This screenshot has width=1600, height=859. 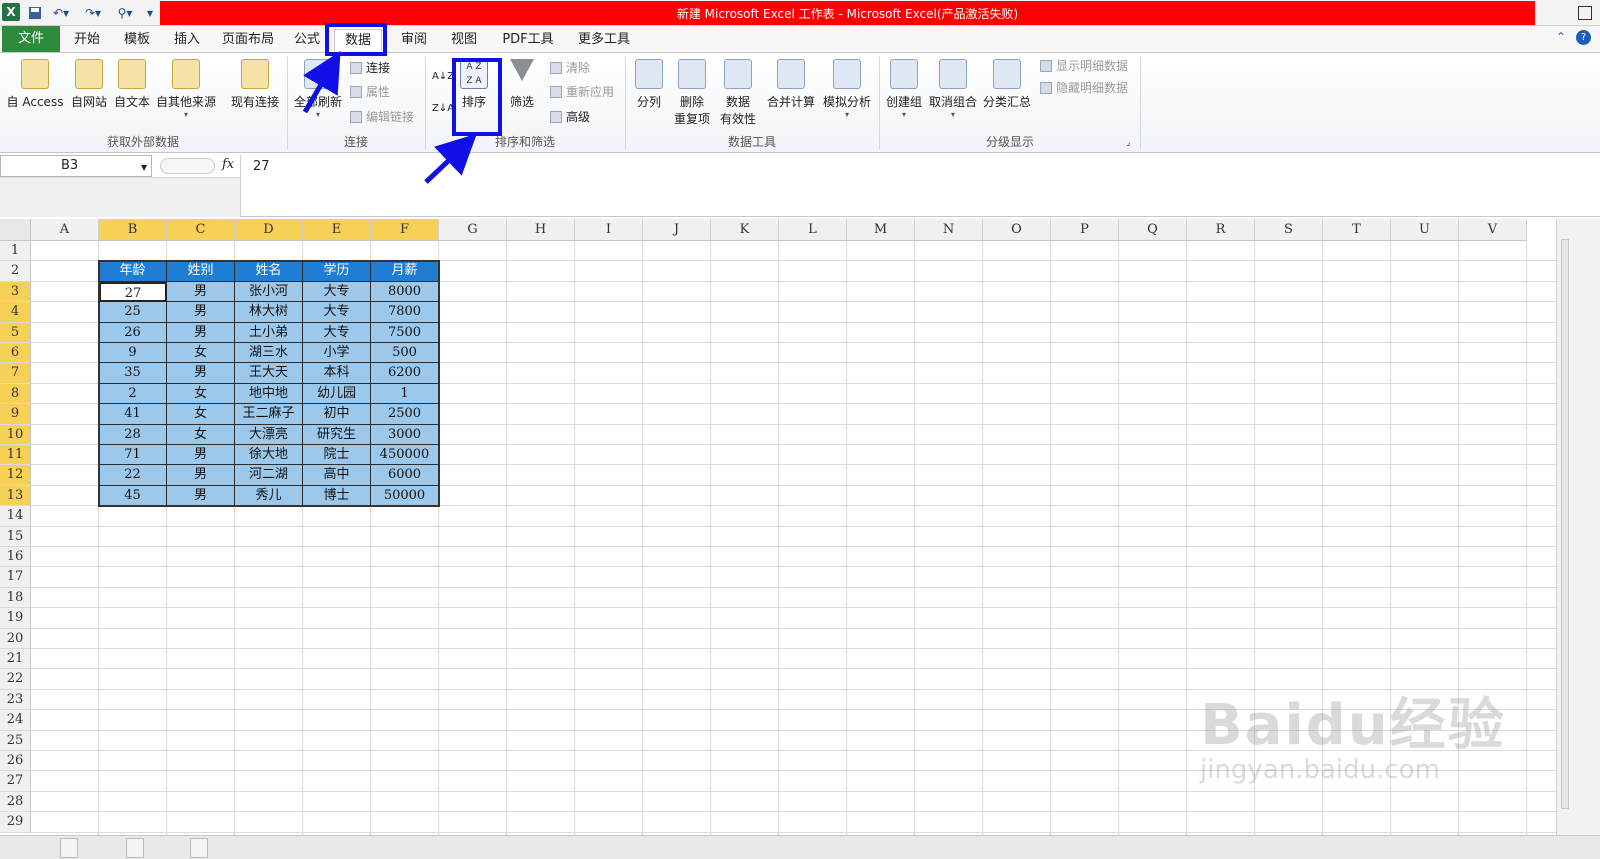 I want to click on watermark-url: jingyan.baidu.com, so click(x=1320, y=770).